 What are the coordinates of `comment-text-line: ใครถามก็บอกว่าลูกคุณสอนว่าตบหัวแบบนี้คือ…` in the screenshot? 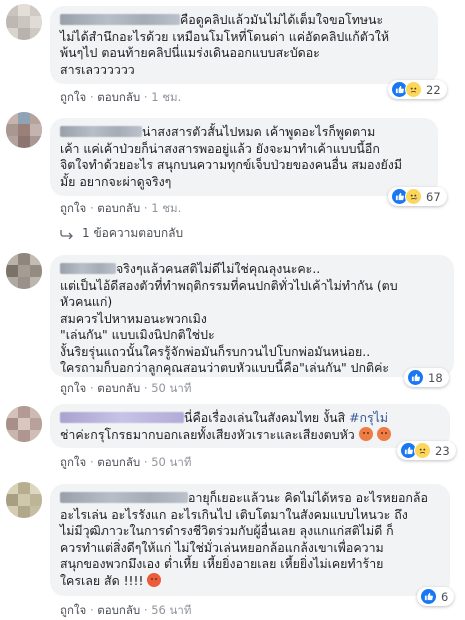 It's located at (225, 367).